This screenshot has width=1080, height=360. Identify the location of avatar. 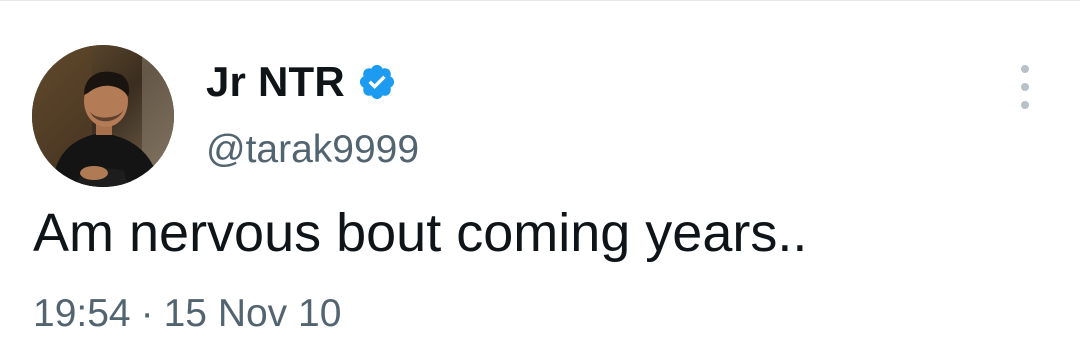
(103, 116).